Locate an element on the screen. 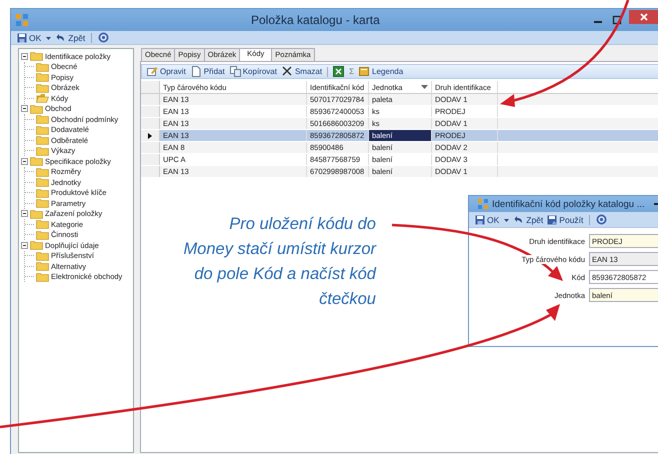  sum-button: Σ is located at coordinates (351, 71).